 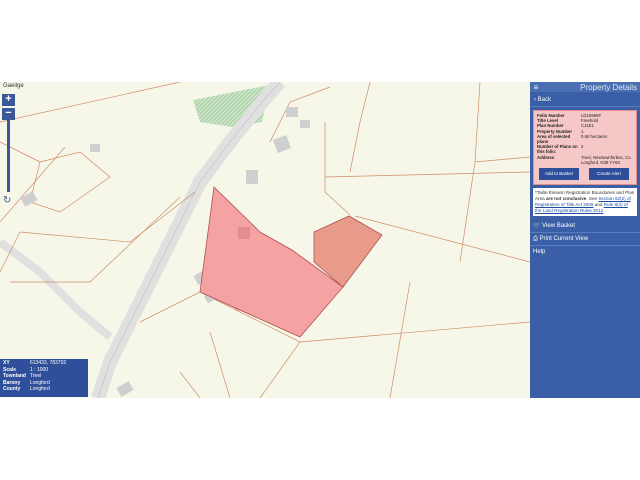 I want to click on panel-title: Property Details, so click(x=608, y=87).